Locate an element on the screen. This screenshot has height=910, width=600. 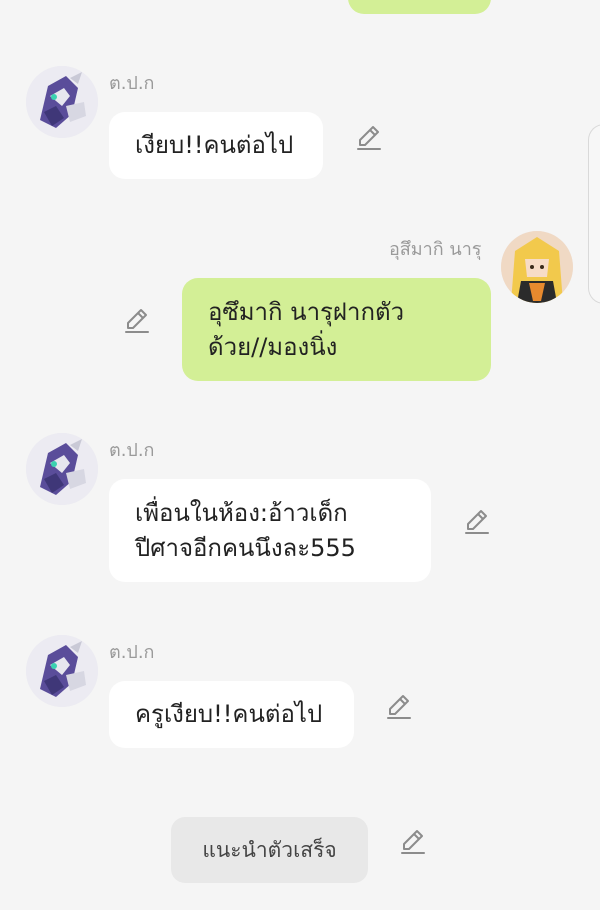
message-bubble: ครูเงียบ!!คนต่อไป is located at coordinates (231, 714).